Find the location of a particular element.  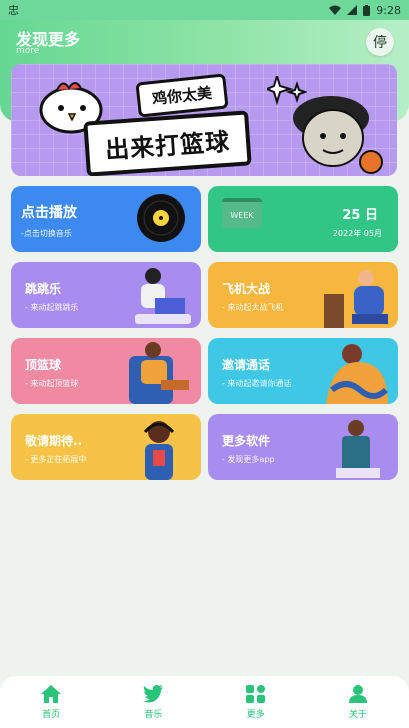

person-blanket-illustration is located at coordinates (357, 374).